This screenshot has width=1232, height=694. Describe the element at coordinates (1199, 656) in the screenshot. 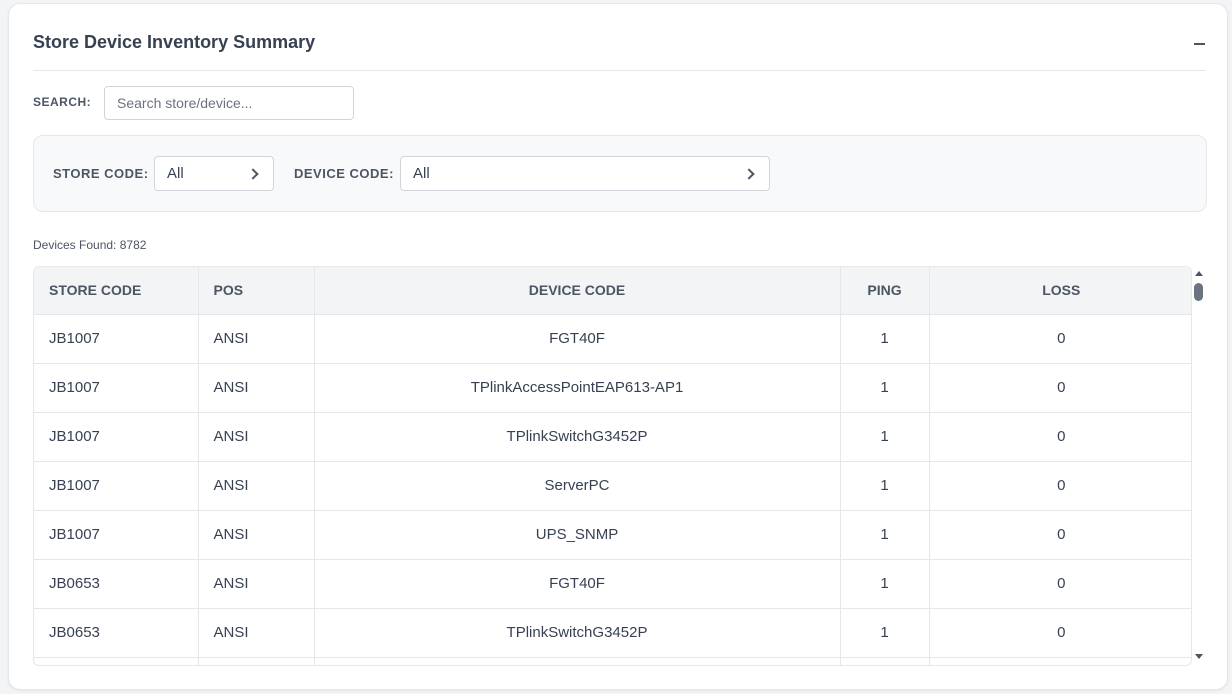

I see `scroll-down-arrow-icon` at that location.